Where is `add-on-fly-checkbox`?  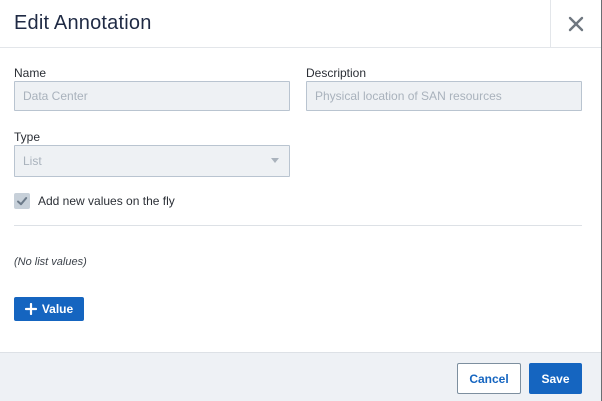 add-on-fly-checkbox is located at coordinates (22, 201).